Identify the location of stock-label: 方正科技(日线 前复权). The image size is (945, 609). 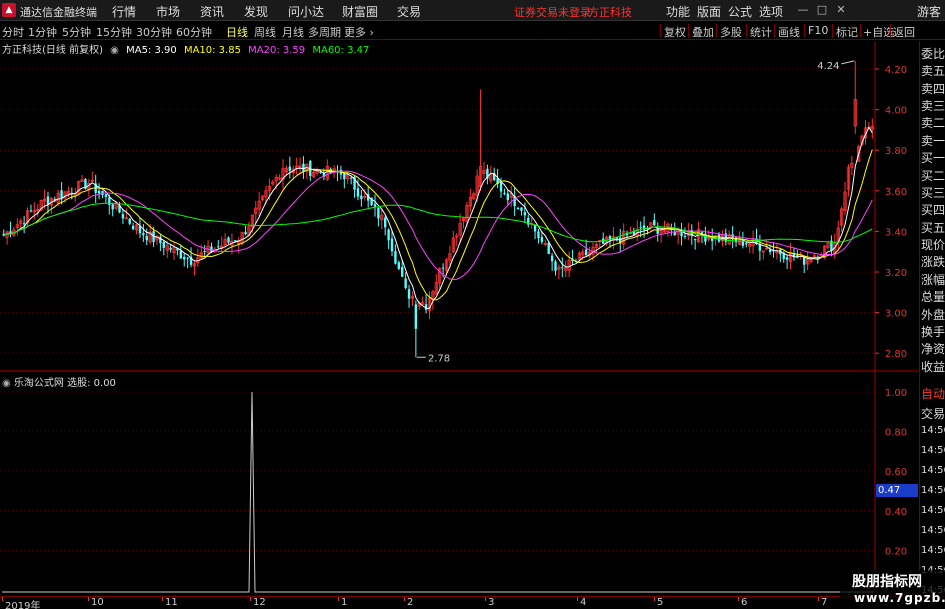
(52, 50).